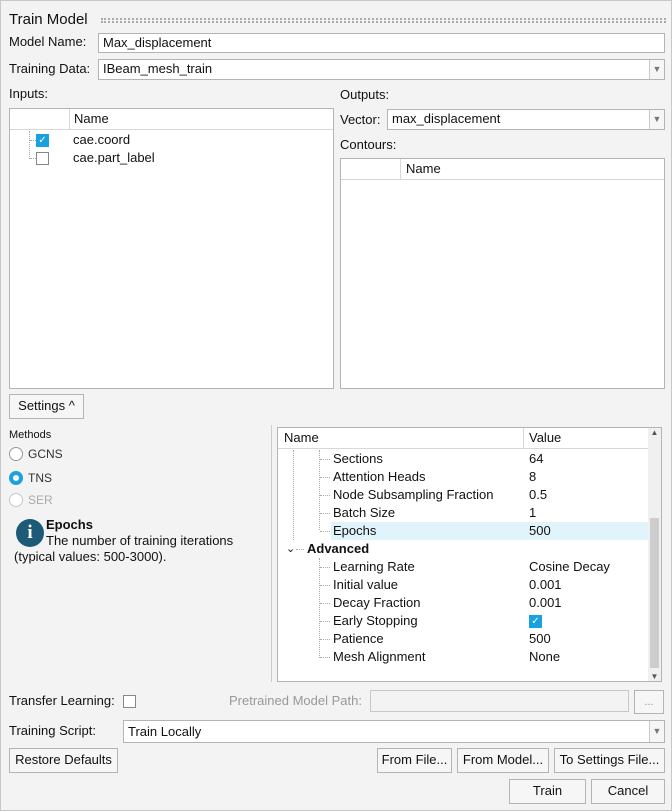 Image resolution: width=672 pixels, height=811 pixels. I want to click on checkbox-checked: ✓, so click(42, 140).